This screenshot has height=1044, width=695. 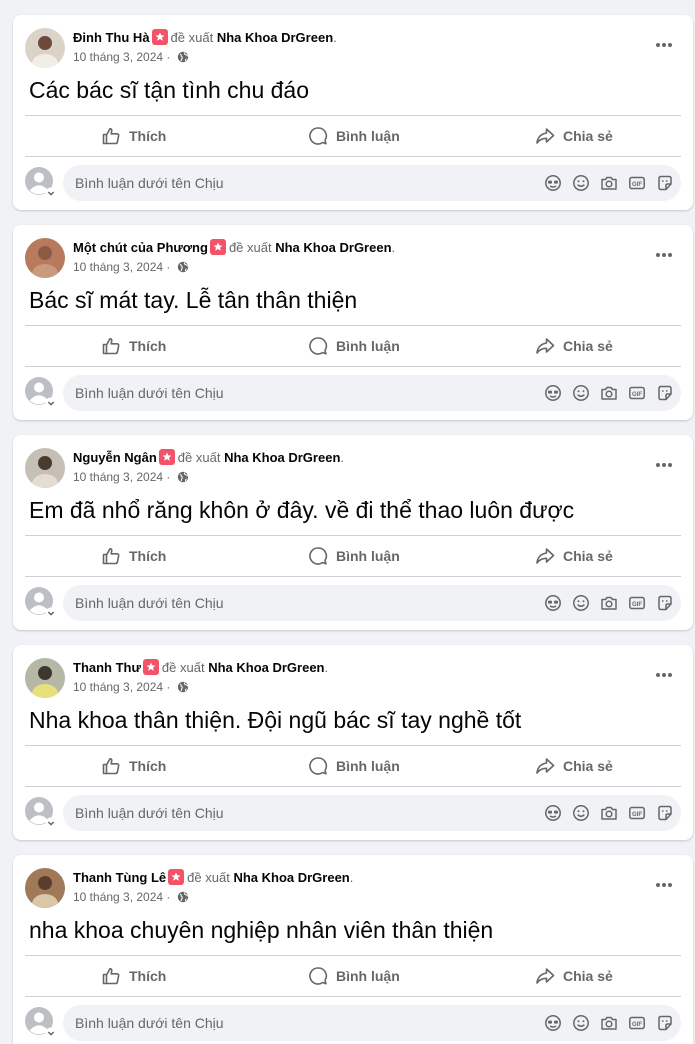 I want to click on author-name: Một chút của Phương, so click(x=140, y=247).